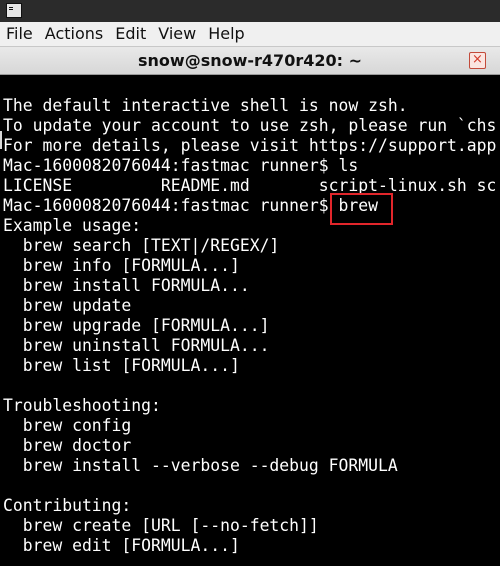 The image size is (500, 566). Describe the element at coordinates (82, 405) in the screenshot. I see `terminal-line: Troubleshooting:` at that location.